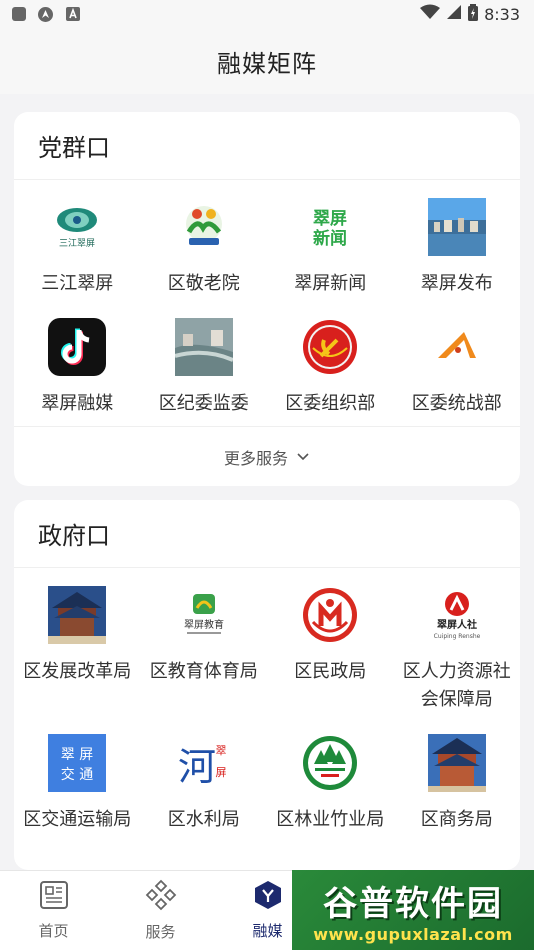  I want to click on party-item-elderly-home: 区敬老院, so click(204, 246).